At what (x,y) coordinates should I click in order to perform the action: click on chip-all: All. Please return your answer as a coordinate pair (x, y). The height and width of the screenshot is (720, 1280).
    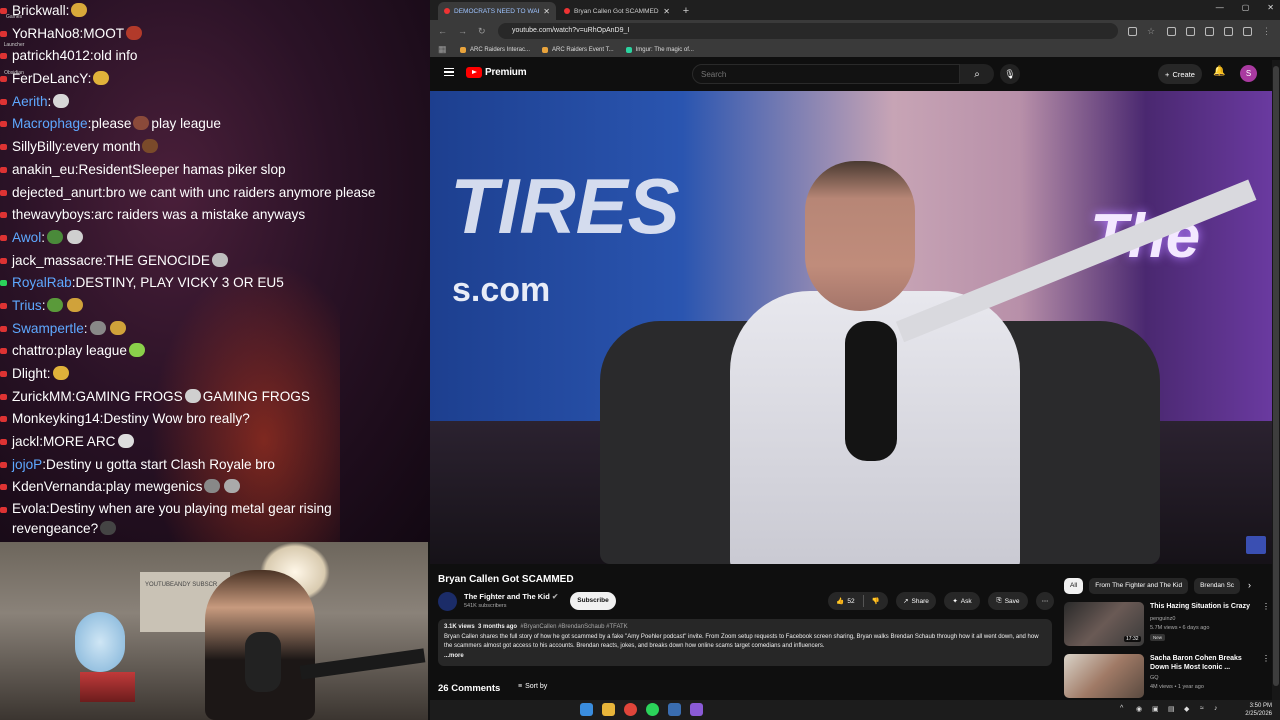
    Looking at the image, I should click on (1074, 586).